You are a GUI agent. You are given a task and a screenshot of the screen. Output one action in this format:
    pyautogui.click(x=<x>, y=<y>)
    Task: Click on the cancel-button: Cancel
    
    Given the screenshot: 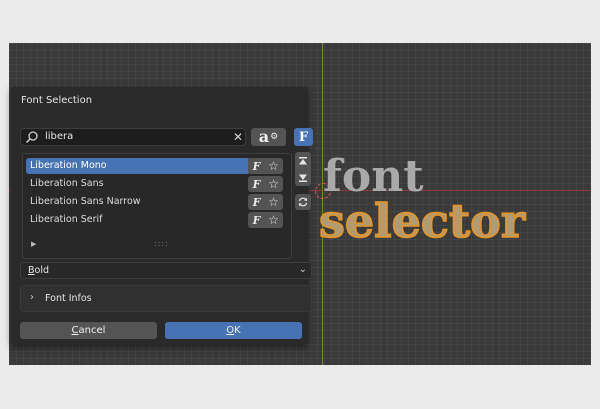 What is the action you would take?
    pyautogui.click(x=88, y=330)
    